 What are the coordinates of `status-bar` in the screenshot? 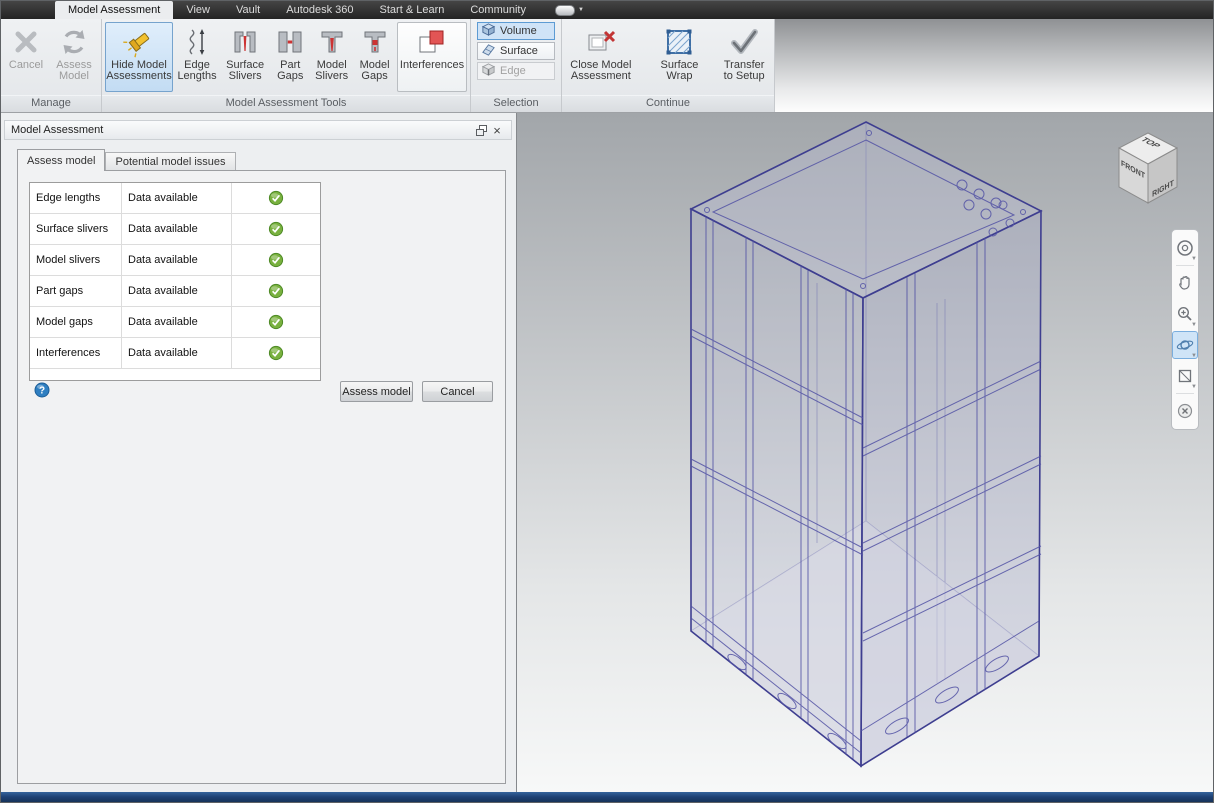 It's located at (607, 797).